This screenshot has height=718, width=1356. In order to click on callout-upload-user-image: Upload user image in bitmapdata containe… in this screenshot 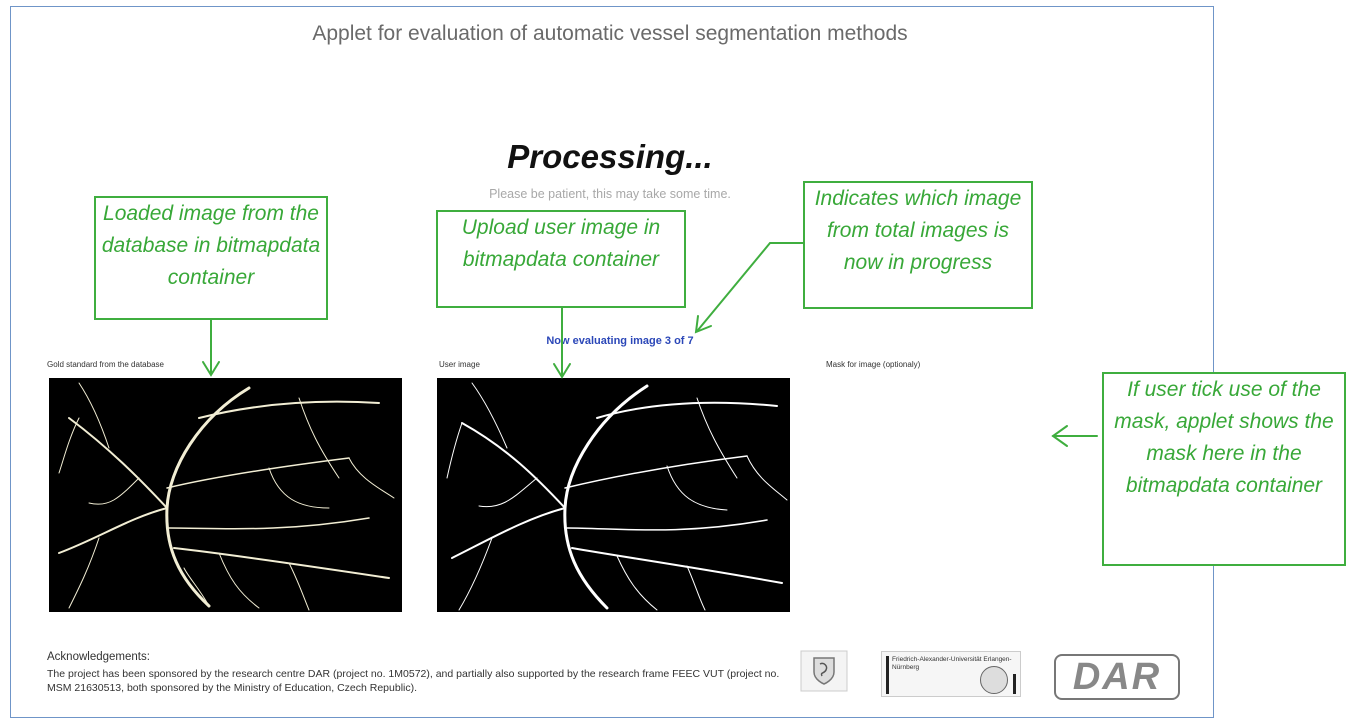, I will do `click(561, 259)`.